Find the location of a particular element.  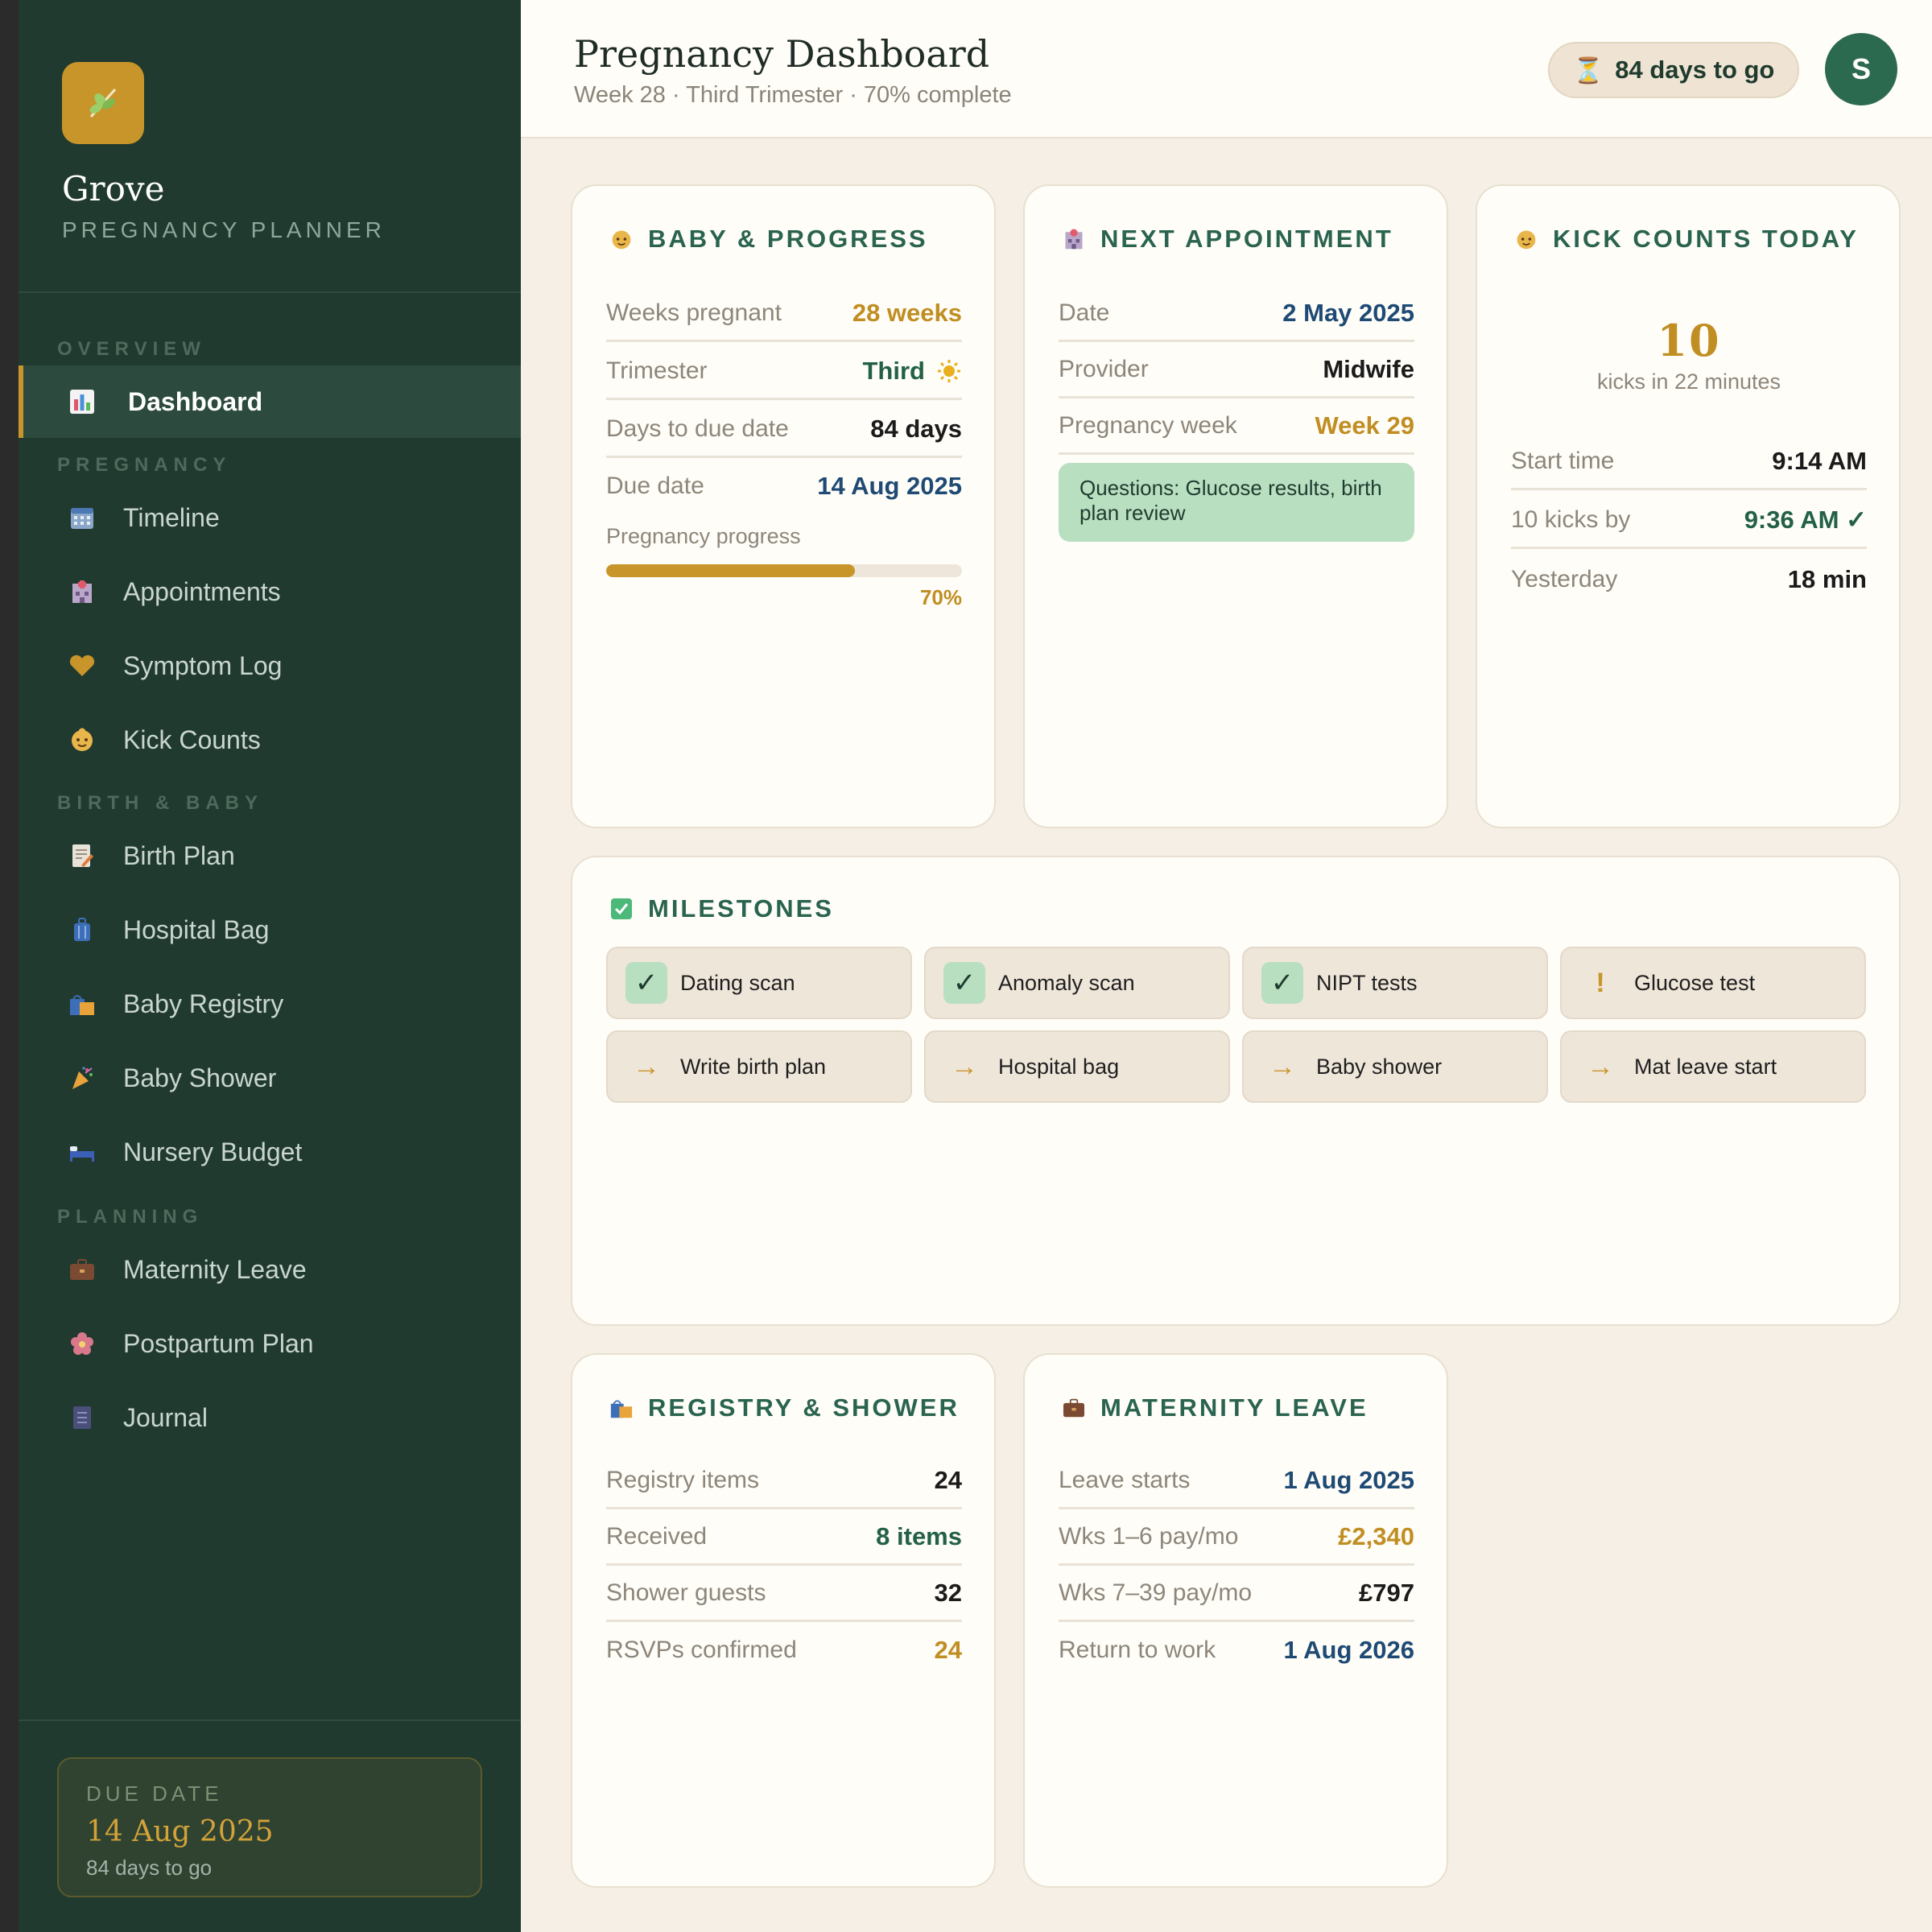

due-date-value: 14 Aug 2025 is located at coordinates (180, 1831).